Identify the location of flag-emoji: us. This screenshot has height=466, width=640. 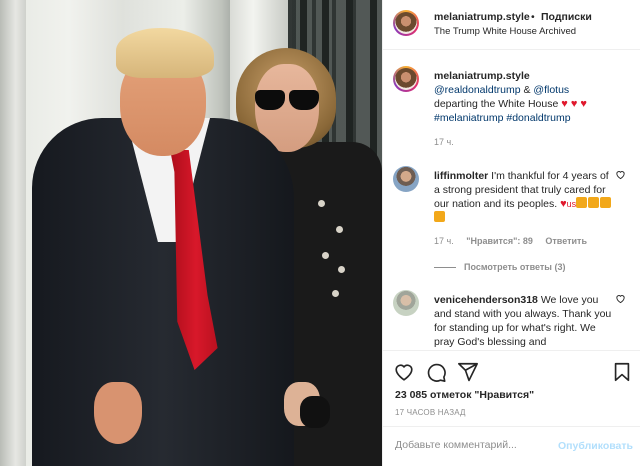
(571, 204).